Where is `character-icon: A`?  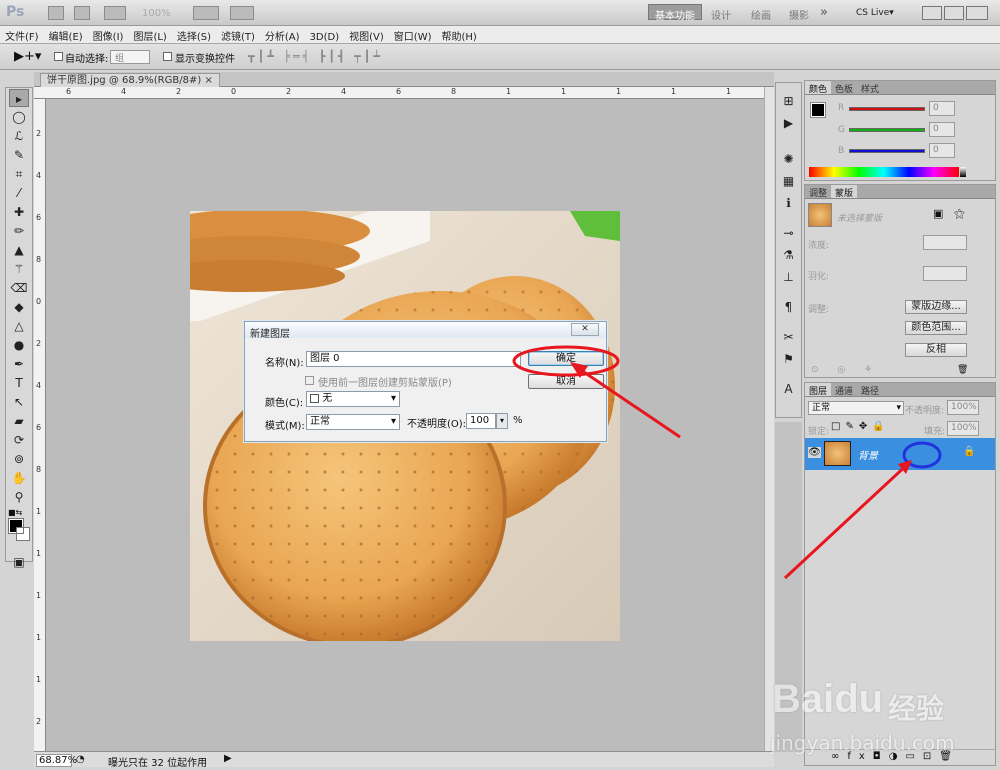 character-icon: A is located at coordinates (788, 389).